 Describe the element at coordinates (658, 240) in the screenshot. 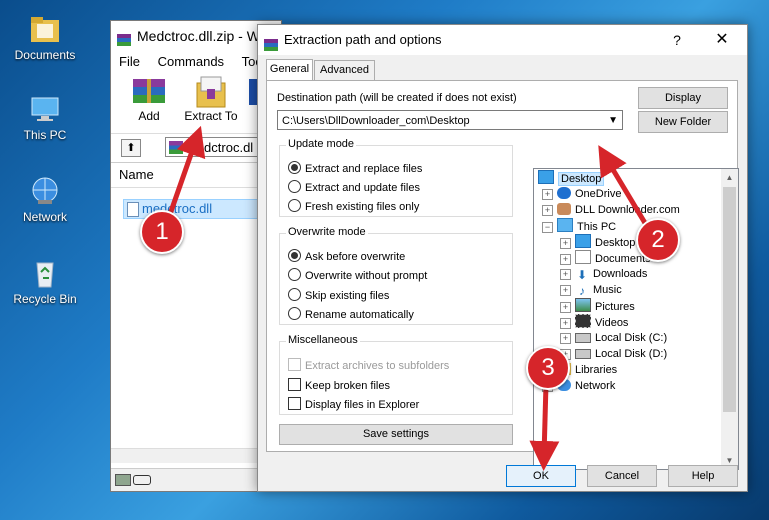

I see `step-marker-2: 2` at that location.